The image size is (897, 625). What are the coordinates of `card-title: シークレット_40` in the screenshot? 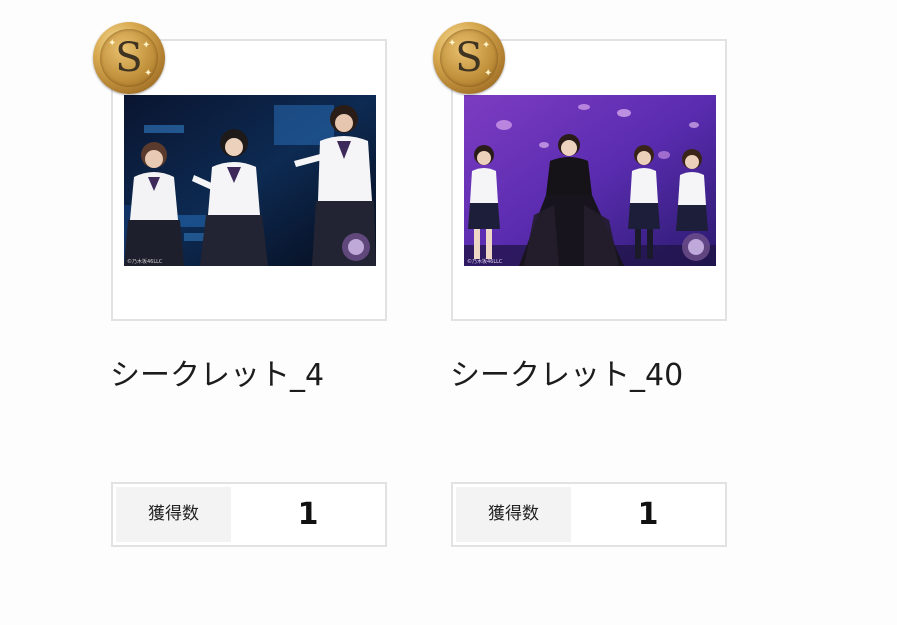 It's located at (567, 375).